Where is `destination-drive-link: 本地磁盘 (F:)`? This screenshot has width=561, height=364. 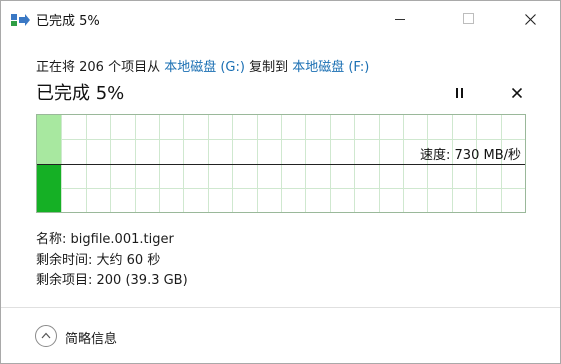
destination-drive-link: 本地磁盘 (F:) is located at coordinates (330, 67).